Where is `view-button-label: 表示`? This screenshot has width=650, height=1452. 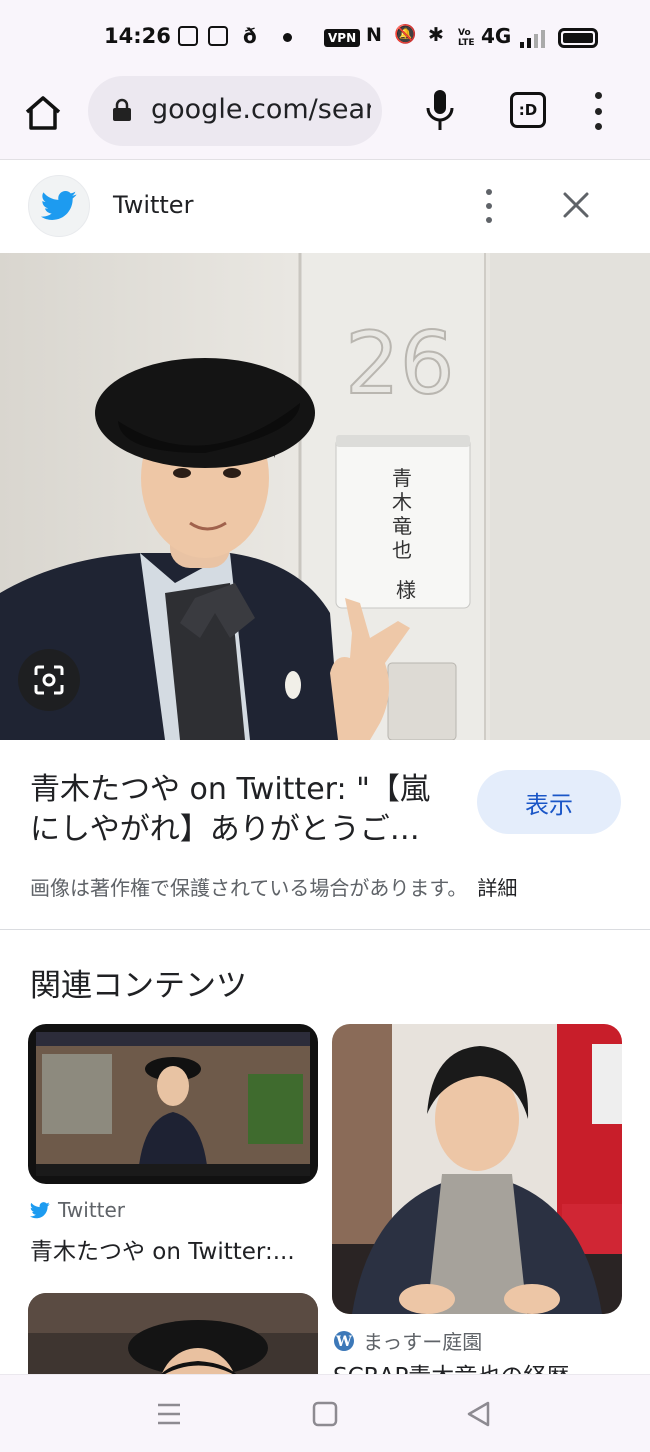 view-button-label: 表示 is located at coordinates (549, 804).